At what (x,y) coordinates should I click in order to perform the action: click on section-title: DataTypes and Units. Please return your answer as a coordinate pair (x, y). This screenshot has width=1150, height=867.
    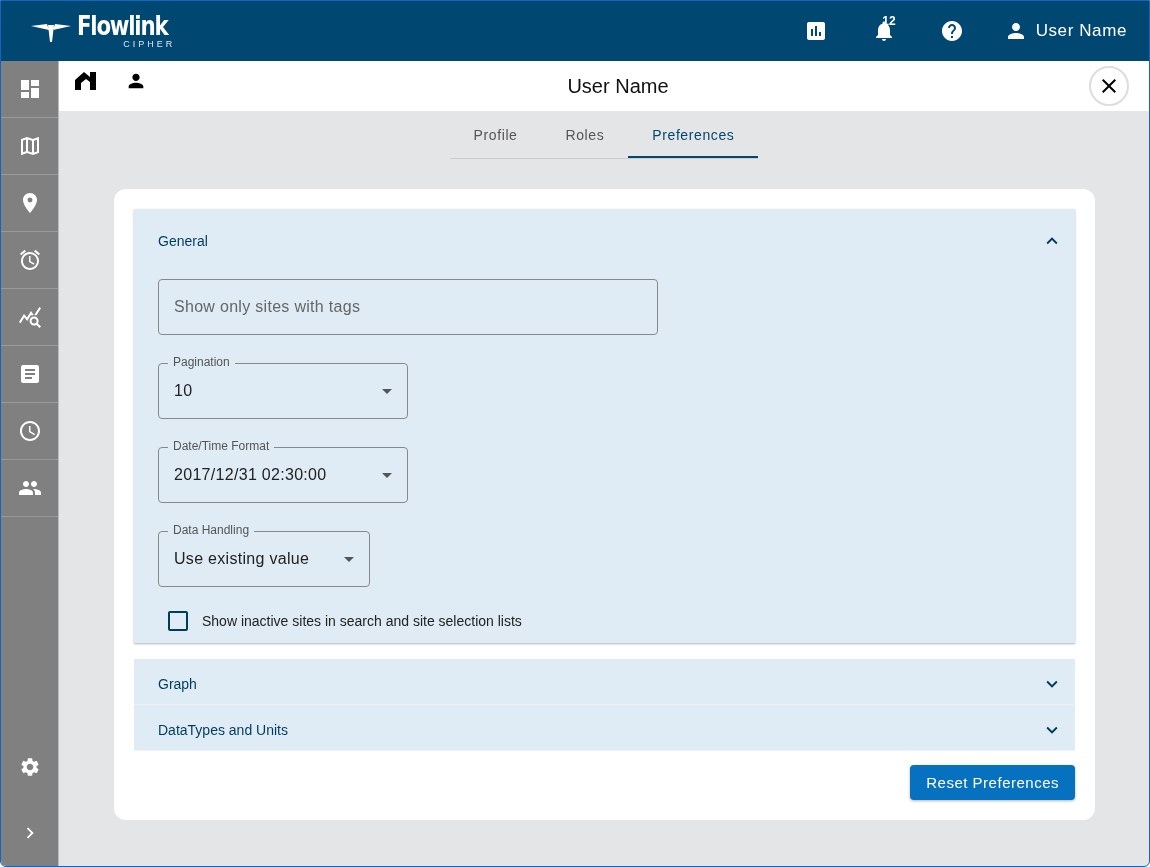
    Looking at the image, I should click on (223, 729).